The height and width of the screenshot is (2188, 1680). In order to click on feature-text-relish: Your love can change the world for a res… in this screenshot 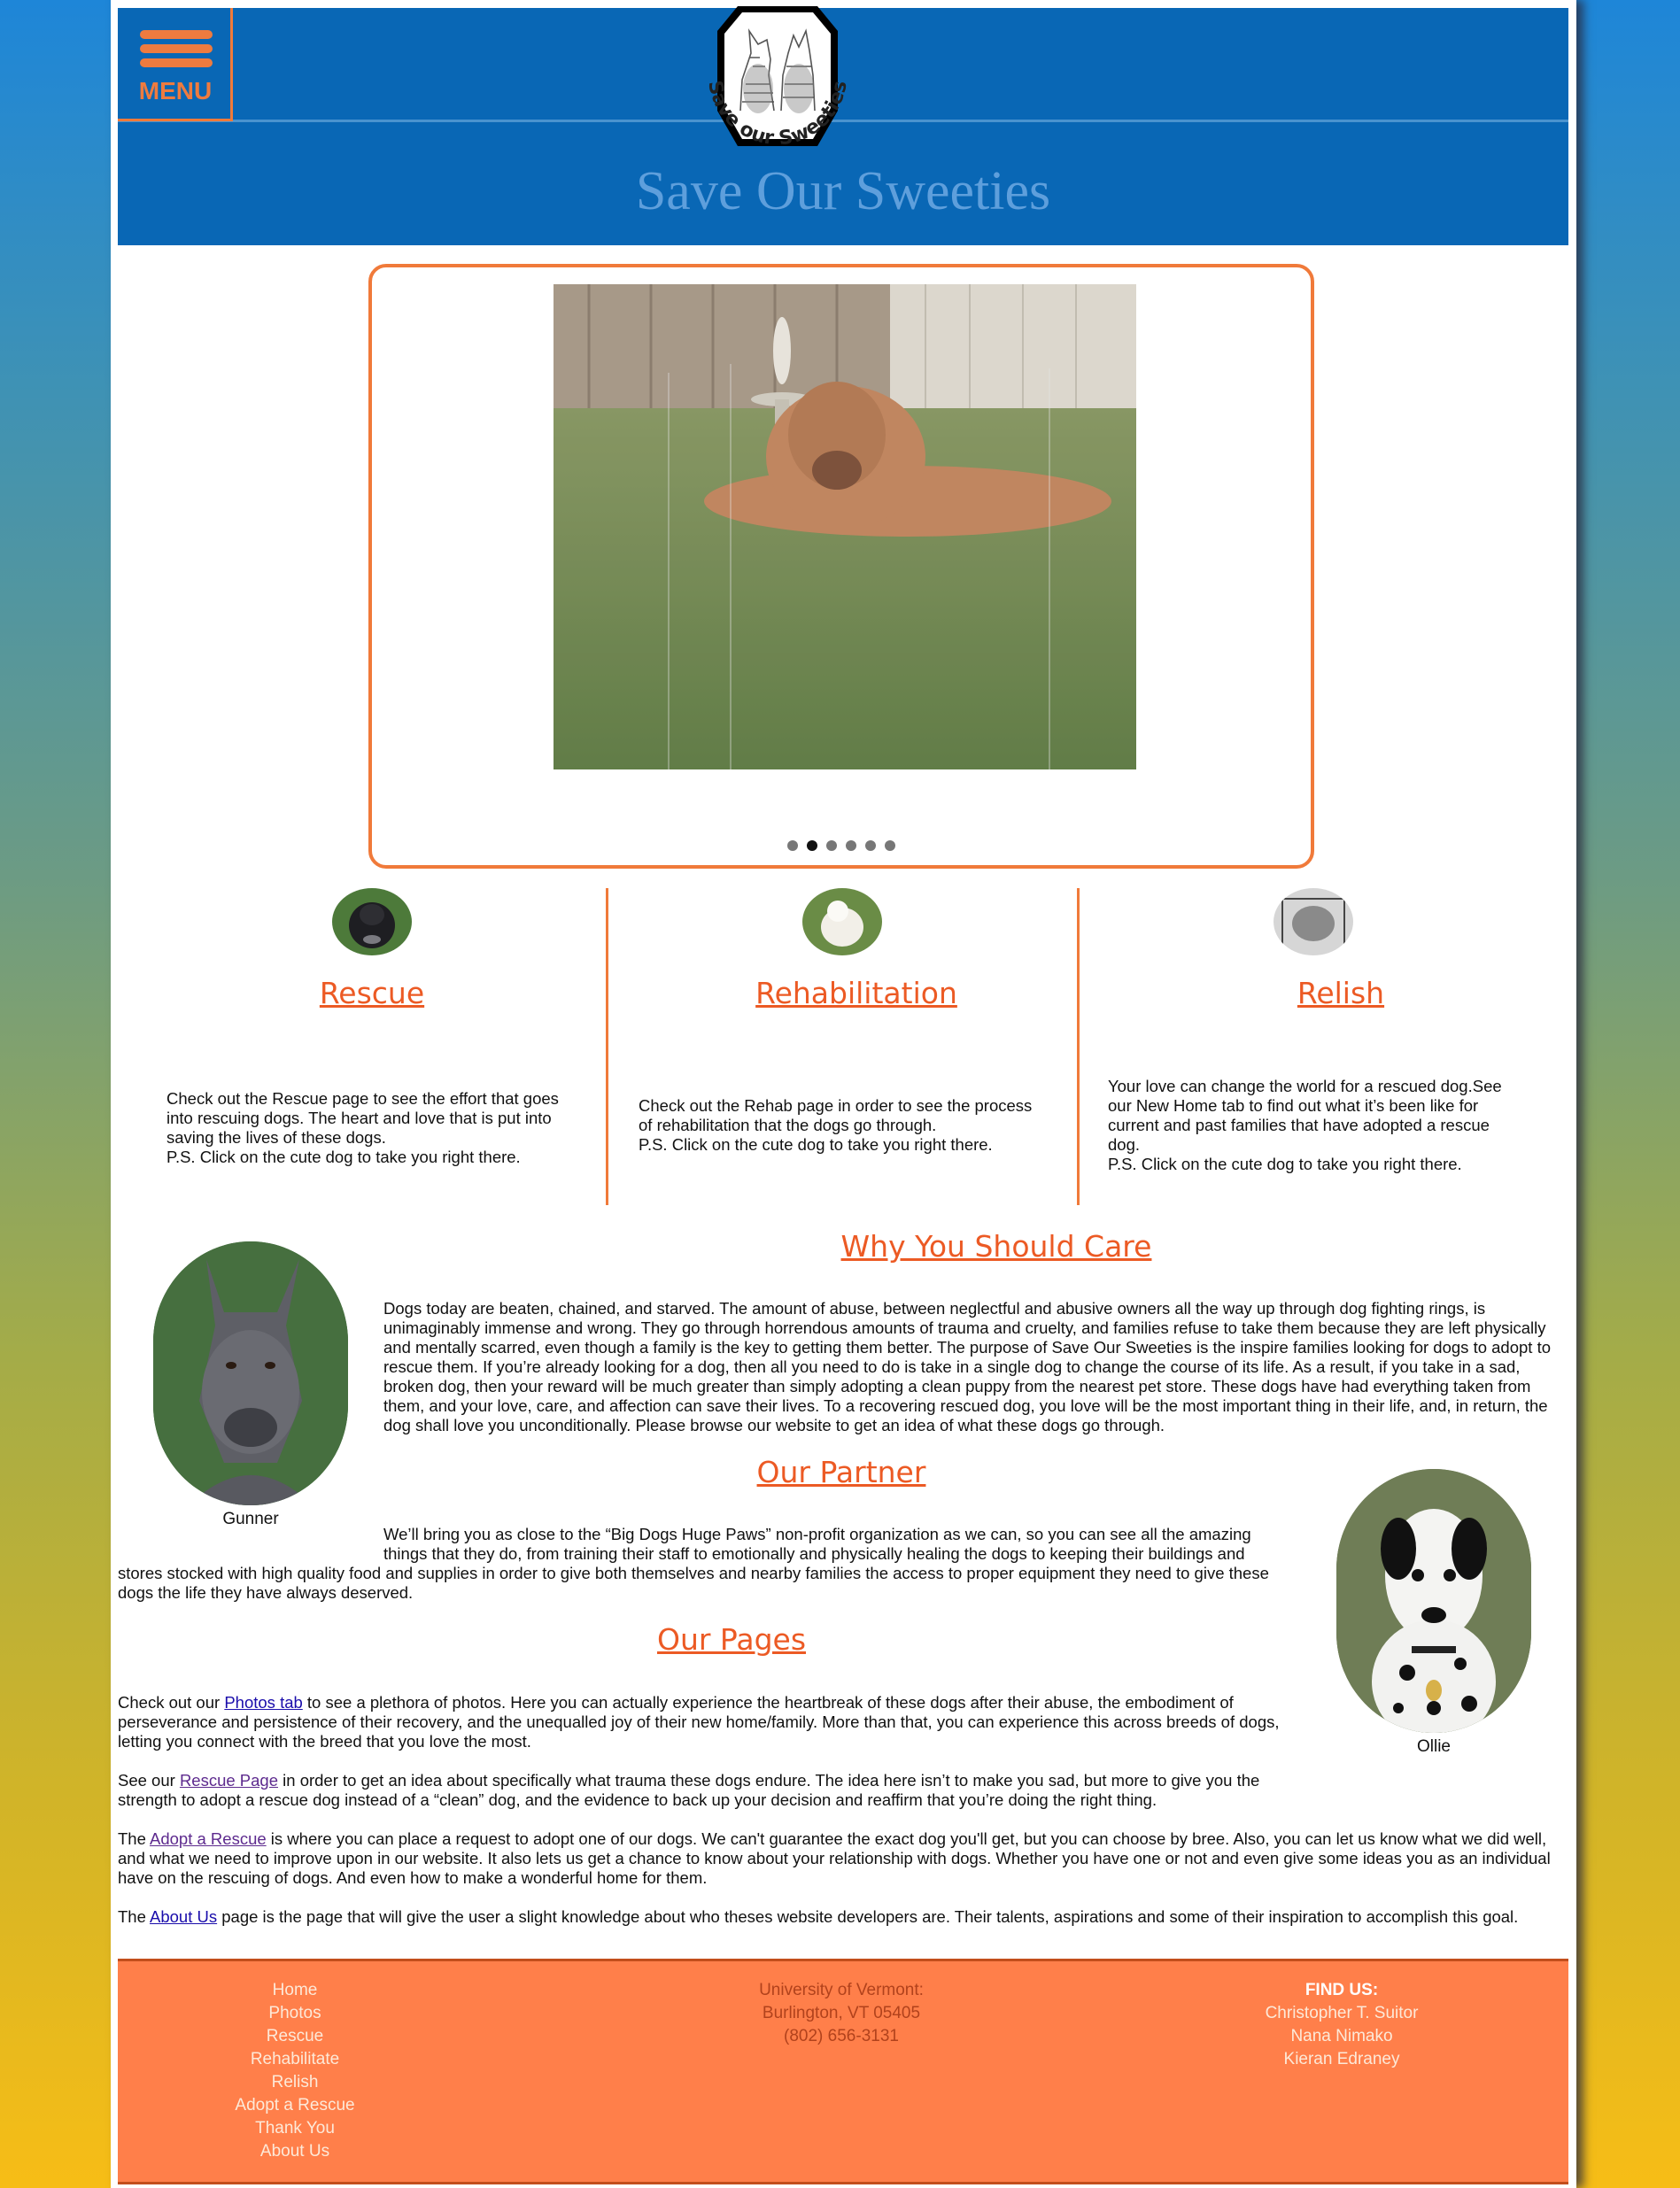, I will do `click(1305, 1125)`.